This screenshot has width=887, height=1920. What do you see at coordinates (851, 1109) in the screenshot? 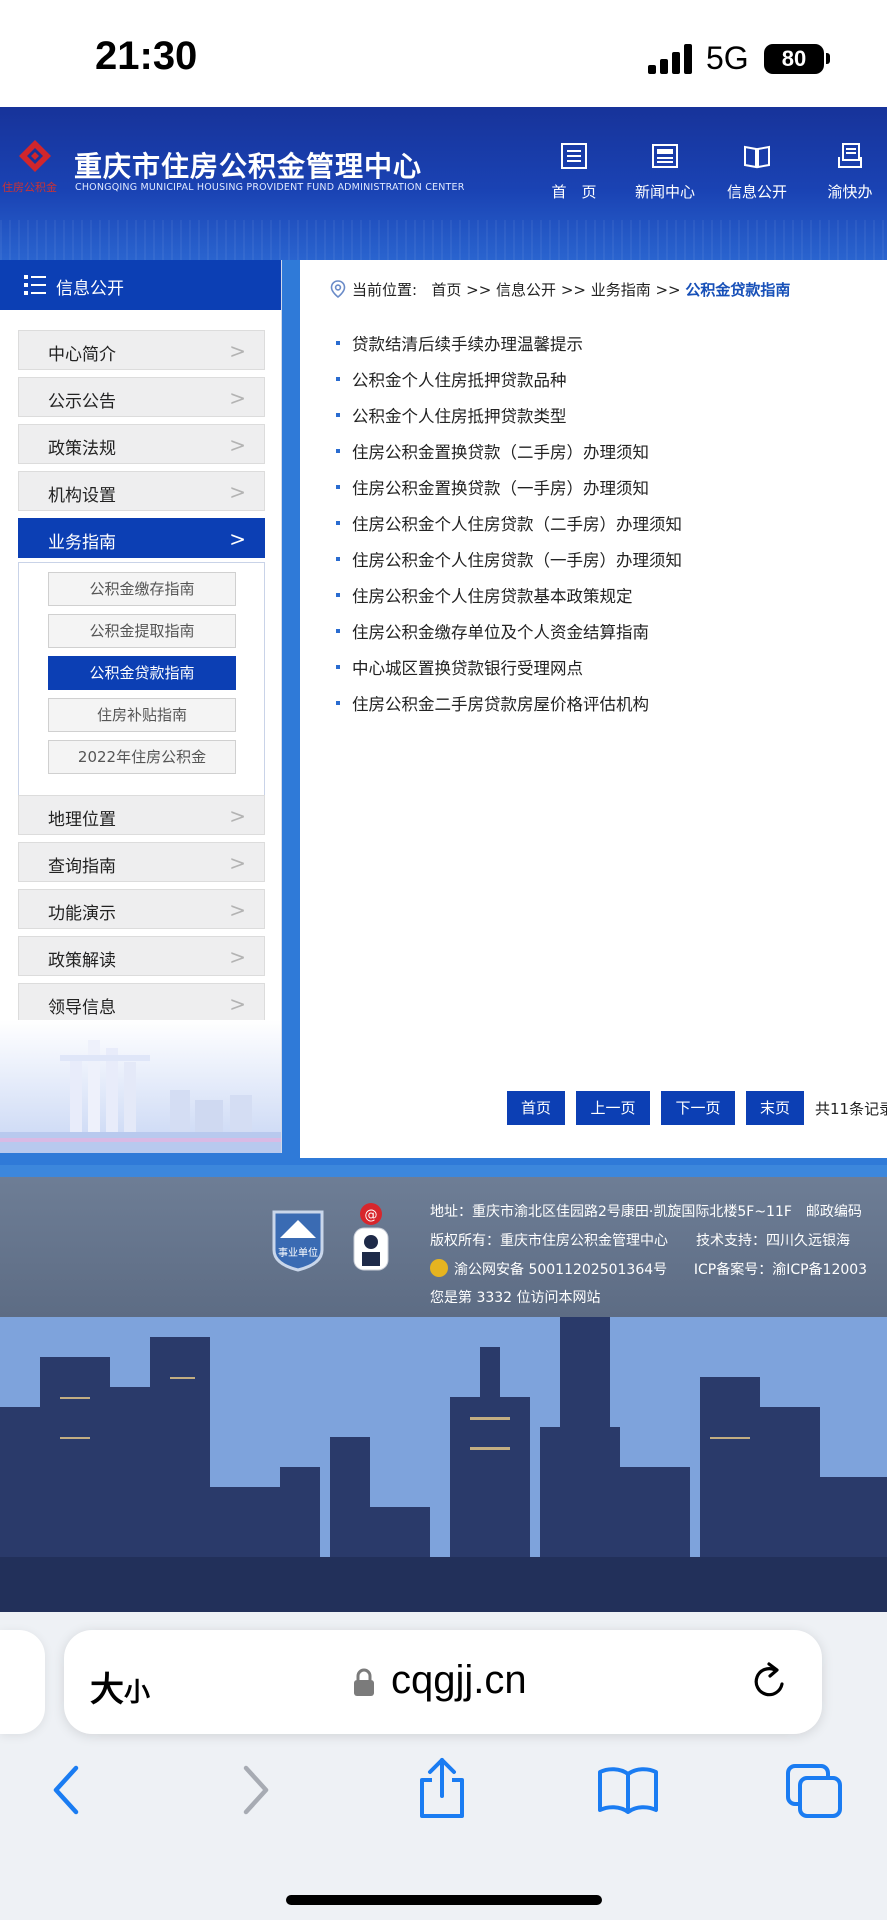
I see `record-count: 共11条记录` at bounding box center [851, 1109].